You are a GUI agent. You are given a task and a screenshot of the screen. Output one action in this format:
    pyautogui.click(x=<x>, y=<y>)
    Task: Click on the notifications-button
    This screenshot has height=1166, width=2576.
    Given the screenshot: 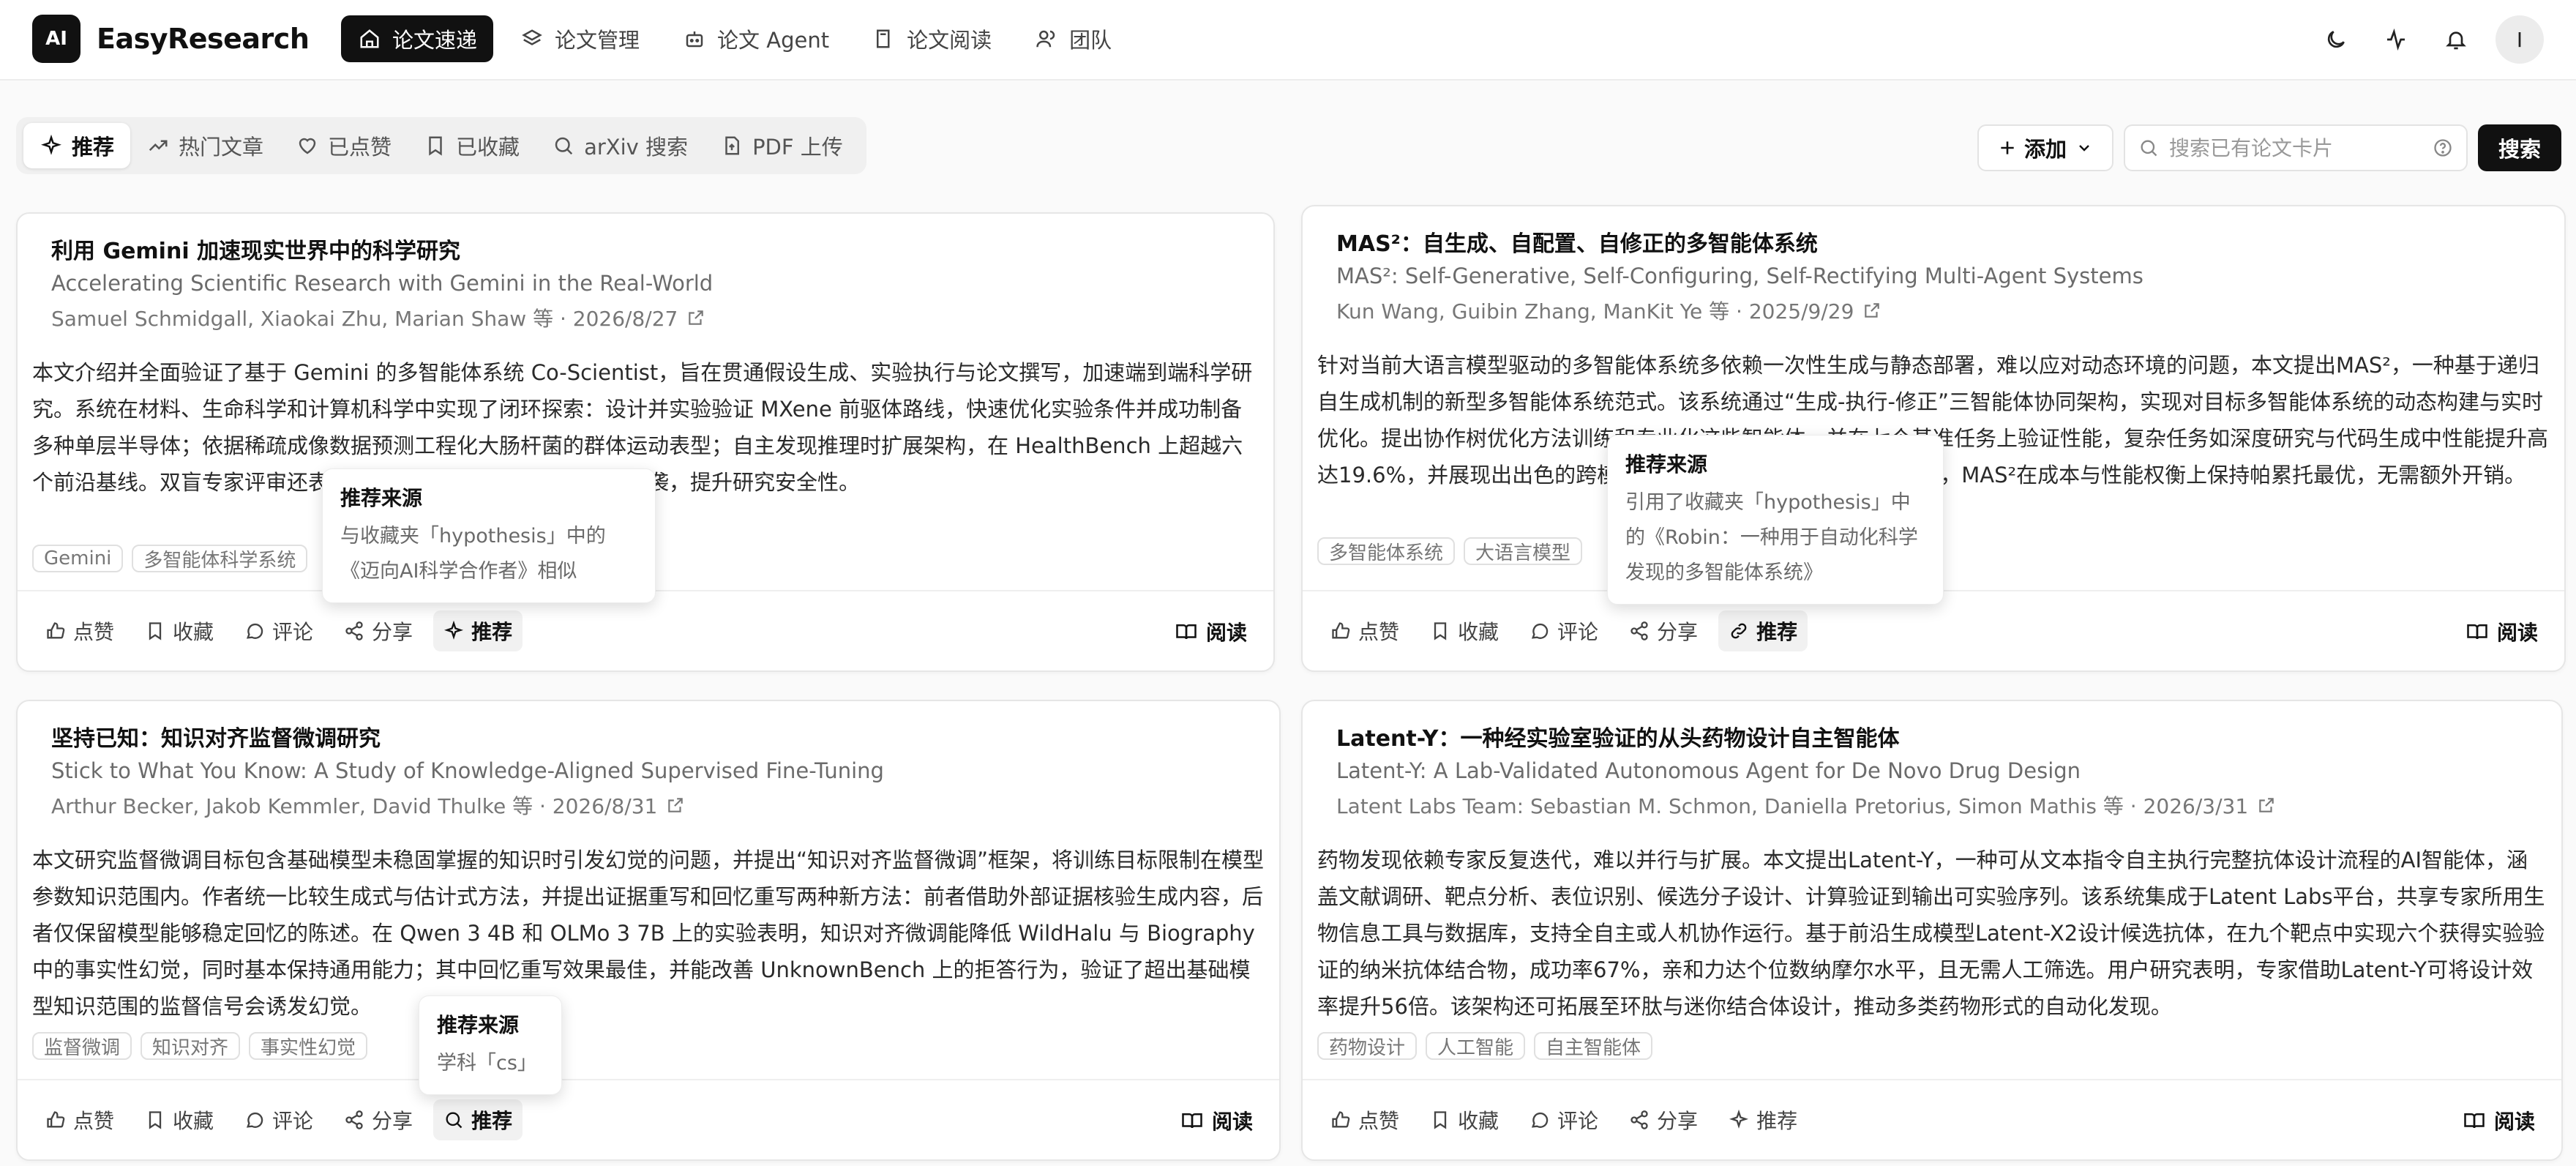 What is the action you would take?
    pyautogui.click(x=2456, y=39)
    